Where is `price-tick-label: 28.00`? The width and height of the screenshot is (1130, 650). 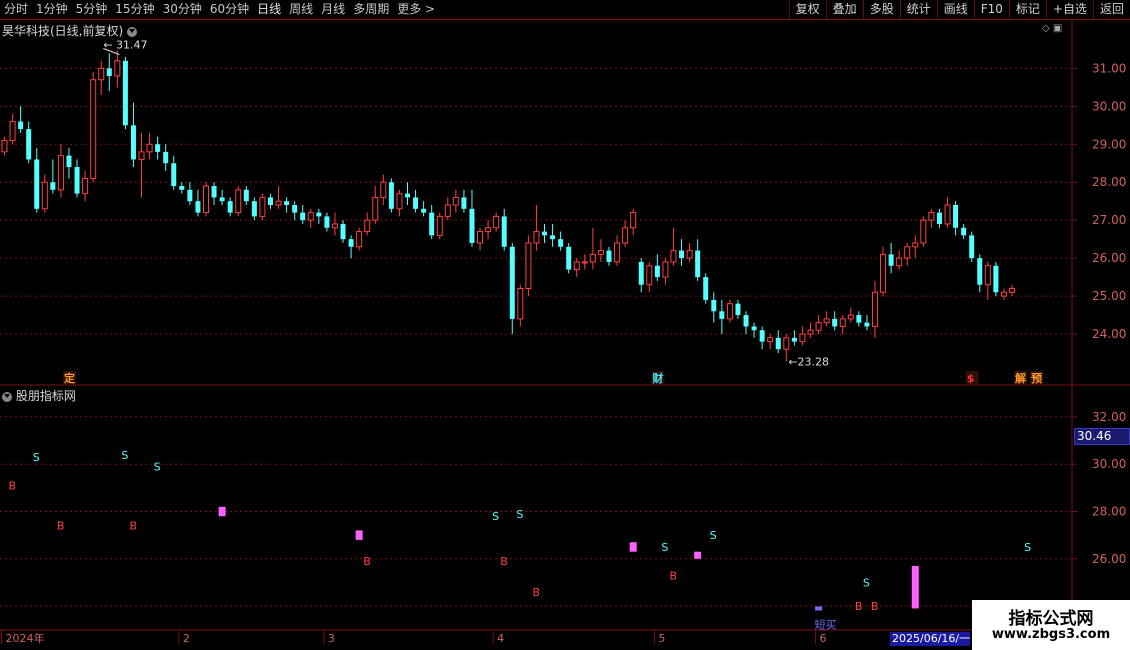 price-tick-label: 28.00 is located at coordinates (1109, 182).